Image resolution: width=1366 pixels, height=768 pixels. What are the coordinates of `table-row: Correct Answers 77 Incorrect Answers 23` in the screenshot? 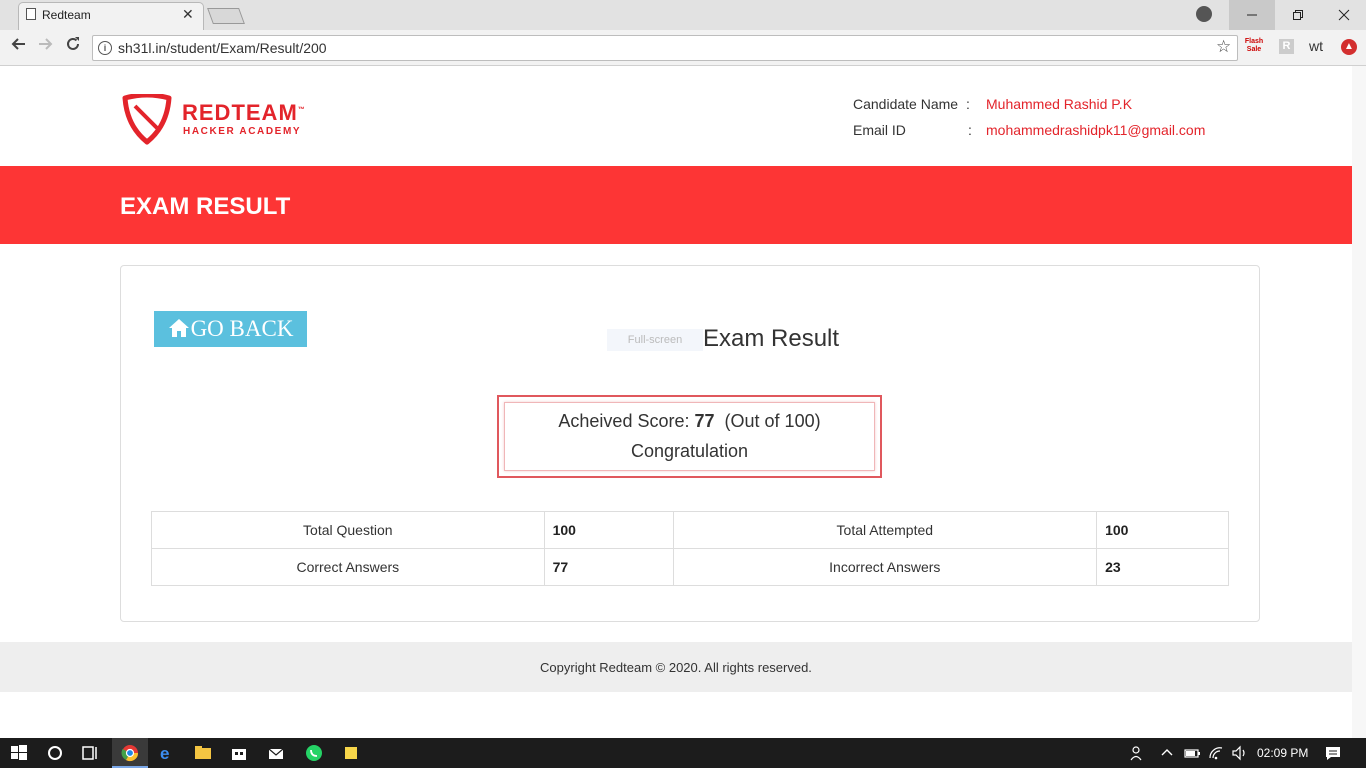 It's located at (690, 567).